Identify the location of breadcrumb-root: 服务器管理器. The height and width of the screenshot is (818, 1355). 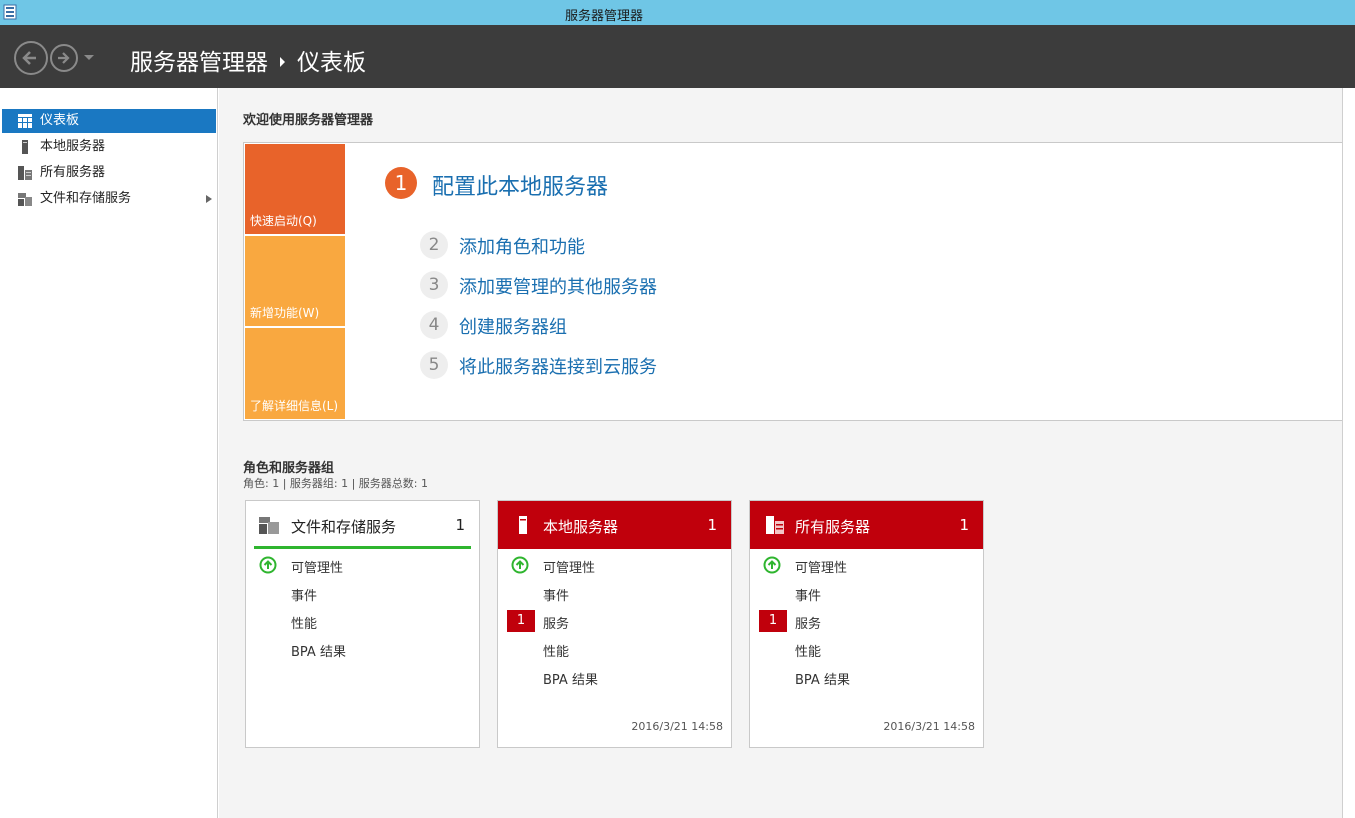
(199, 63).